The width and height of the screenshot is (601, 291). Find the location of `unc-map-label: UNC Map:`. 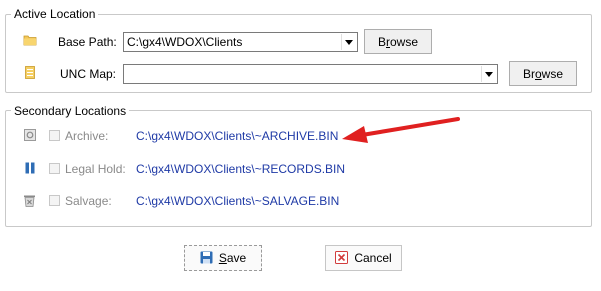

unc-map-label: UNC Map: is located at coordinates (88, 74).